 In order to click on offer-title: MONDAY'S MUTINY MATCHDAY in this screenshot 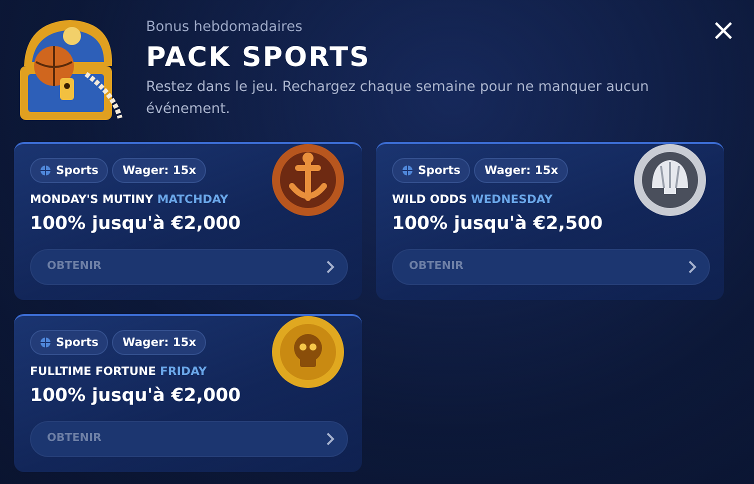, I will do `click(130, 199)`.